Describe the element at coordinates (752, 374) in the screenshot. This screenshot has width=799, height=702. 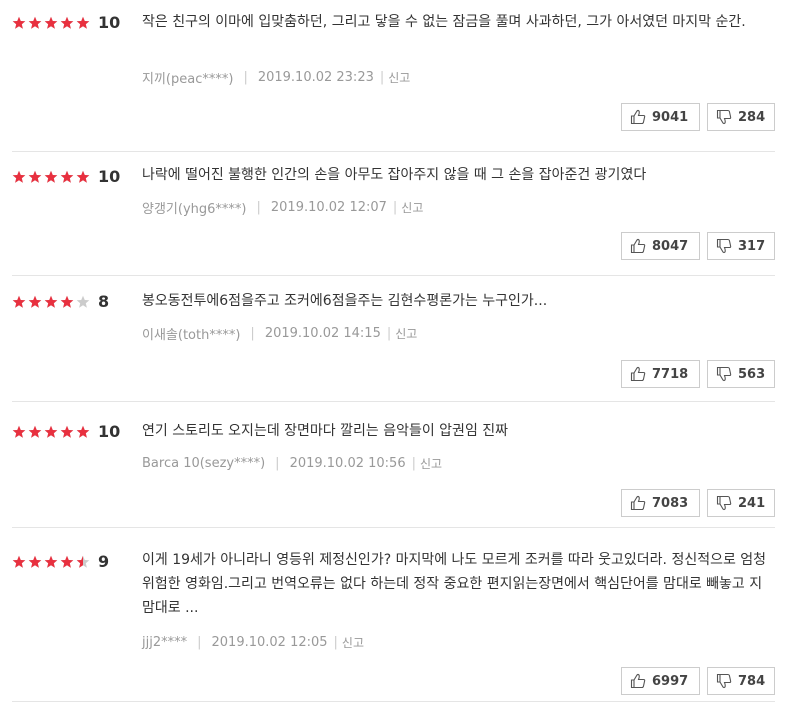
I see `dislike-count: 563` at that location.